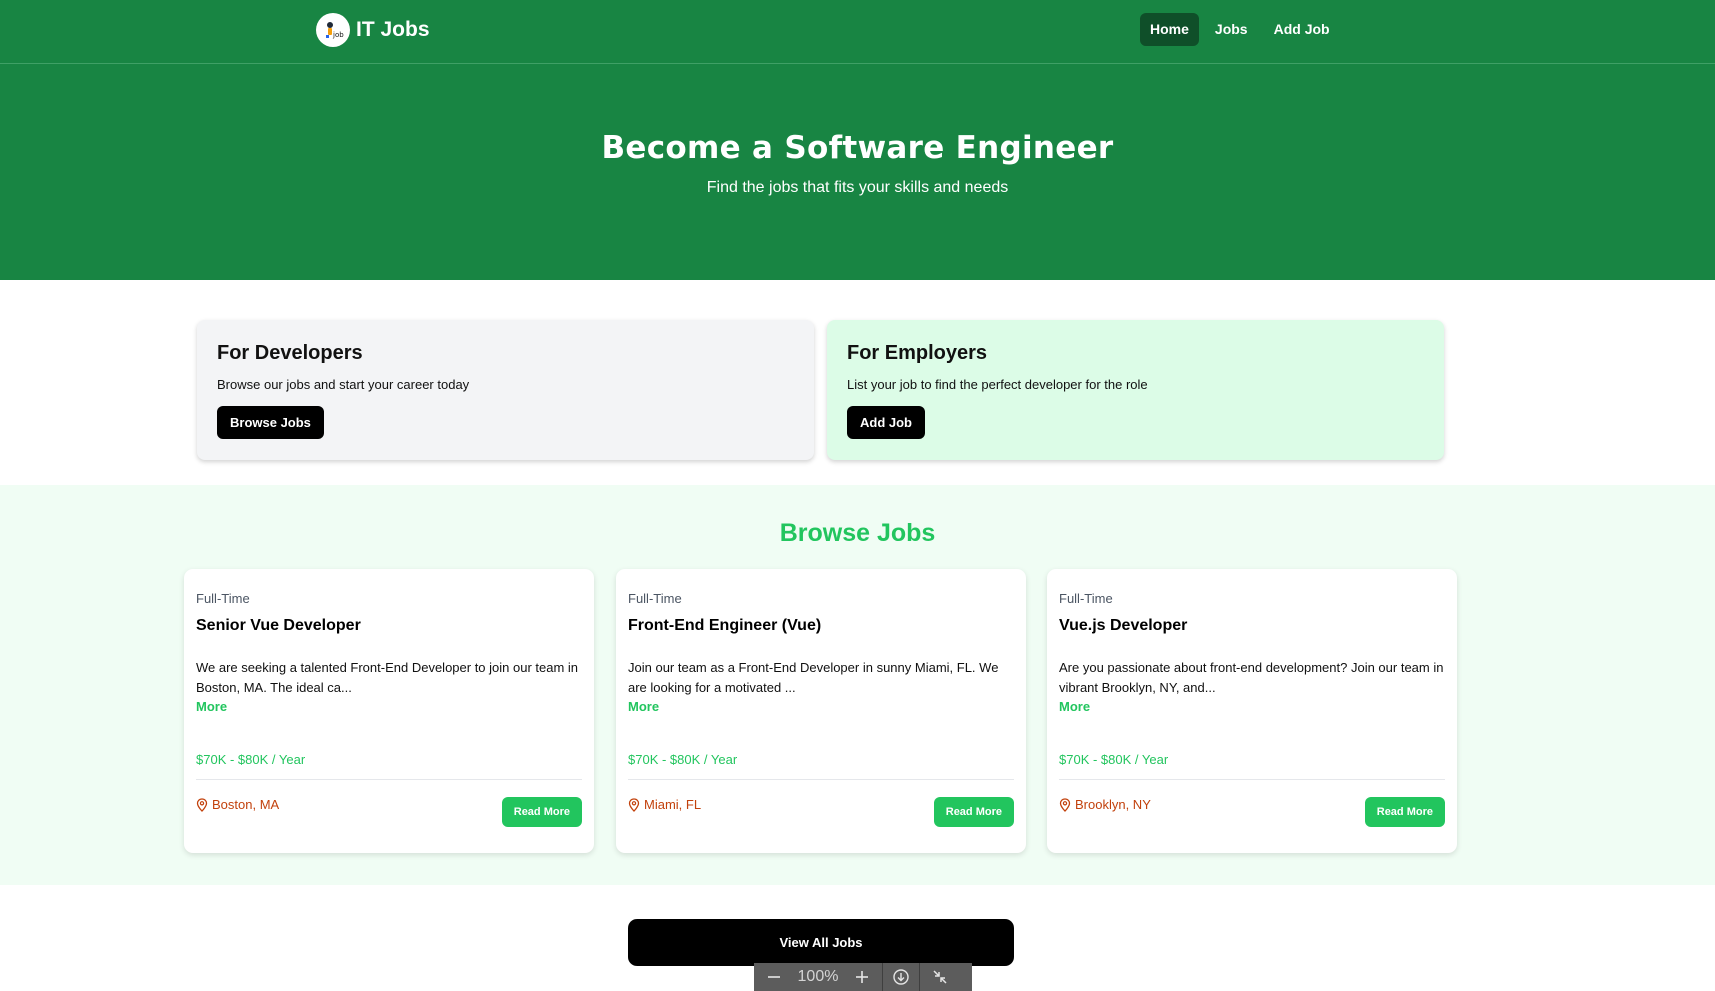 The image size is (1715, 991). Describe the element at coordinates (333, 30) in the screenshot. I see `brand-logo-icon: job` at that location.